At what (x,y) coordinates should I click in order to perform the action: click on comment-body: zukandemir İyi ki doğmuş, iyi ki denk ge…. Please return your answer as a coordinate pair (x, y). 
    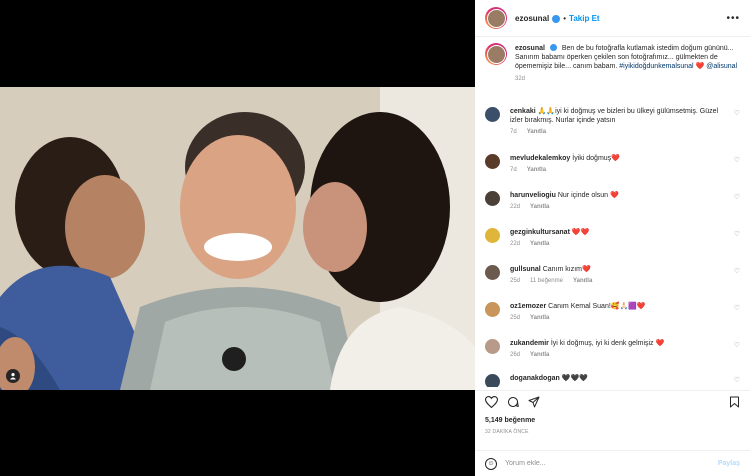
    Looking at the image, I should click on (615, 349).